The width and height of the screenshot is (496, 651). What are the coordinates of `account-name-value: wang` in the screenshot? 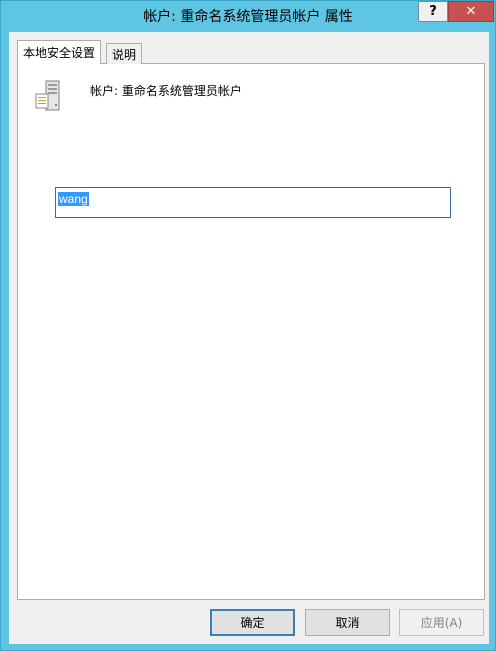 It's located at (73, 199).